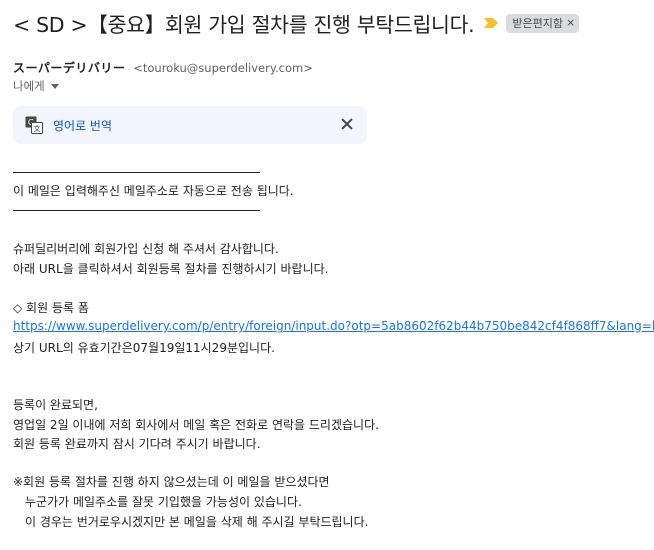 Image resolution: width=654 pixels, height=550 pixels. What do you see at coordinates (491, 23) in the screenshot?
I see `important-marker-icon` at bounding box center [491, 23].